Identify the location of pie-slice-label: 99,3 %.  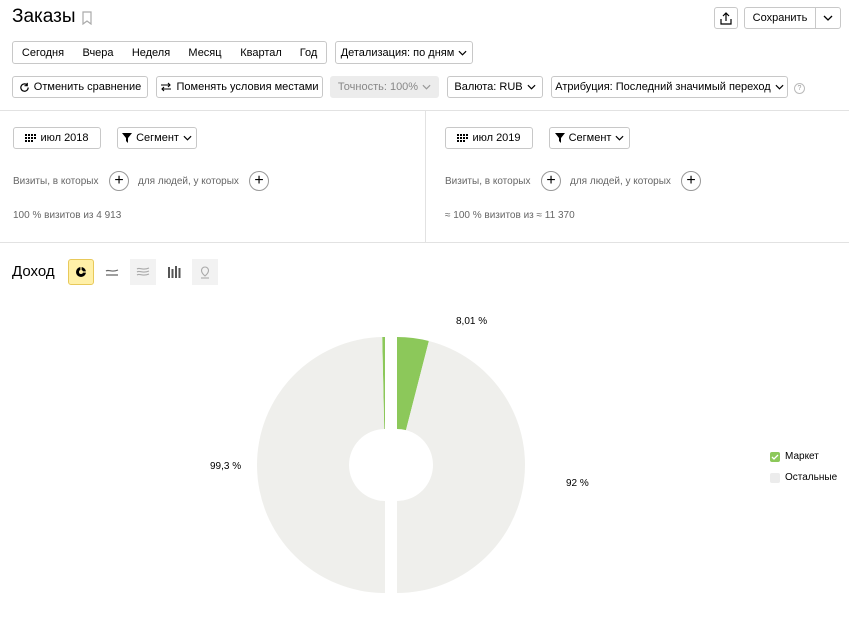
(225, 466).